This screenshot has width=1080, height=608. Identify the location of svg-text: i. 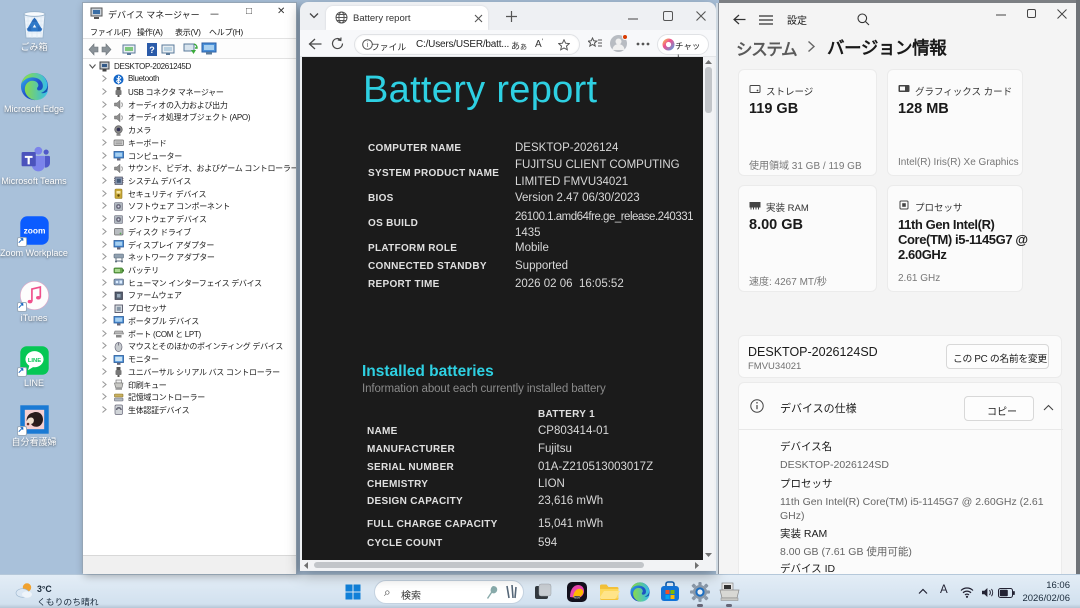
(368, 45).